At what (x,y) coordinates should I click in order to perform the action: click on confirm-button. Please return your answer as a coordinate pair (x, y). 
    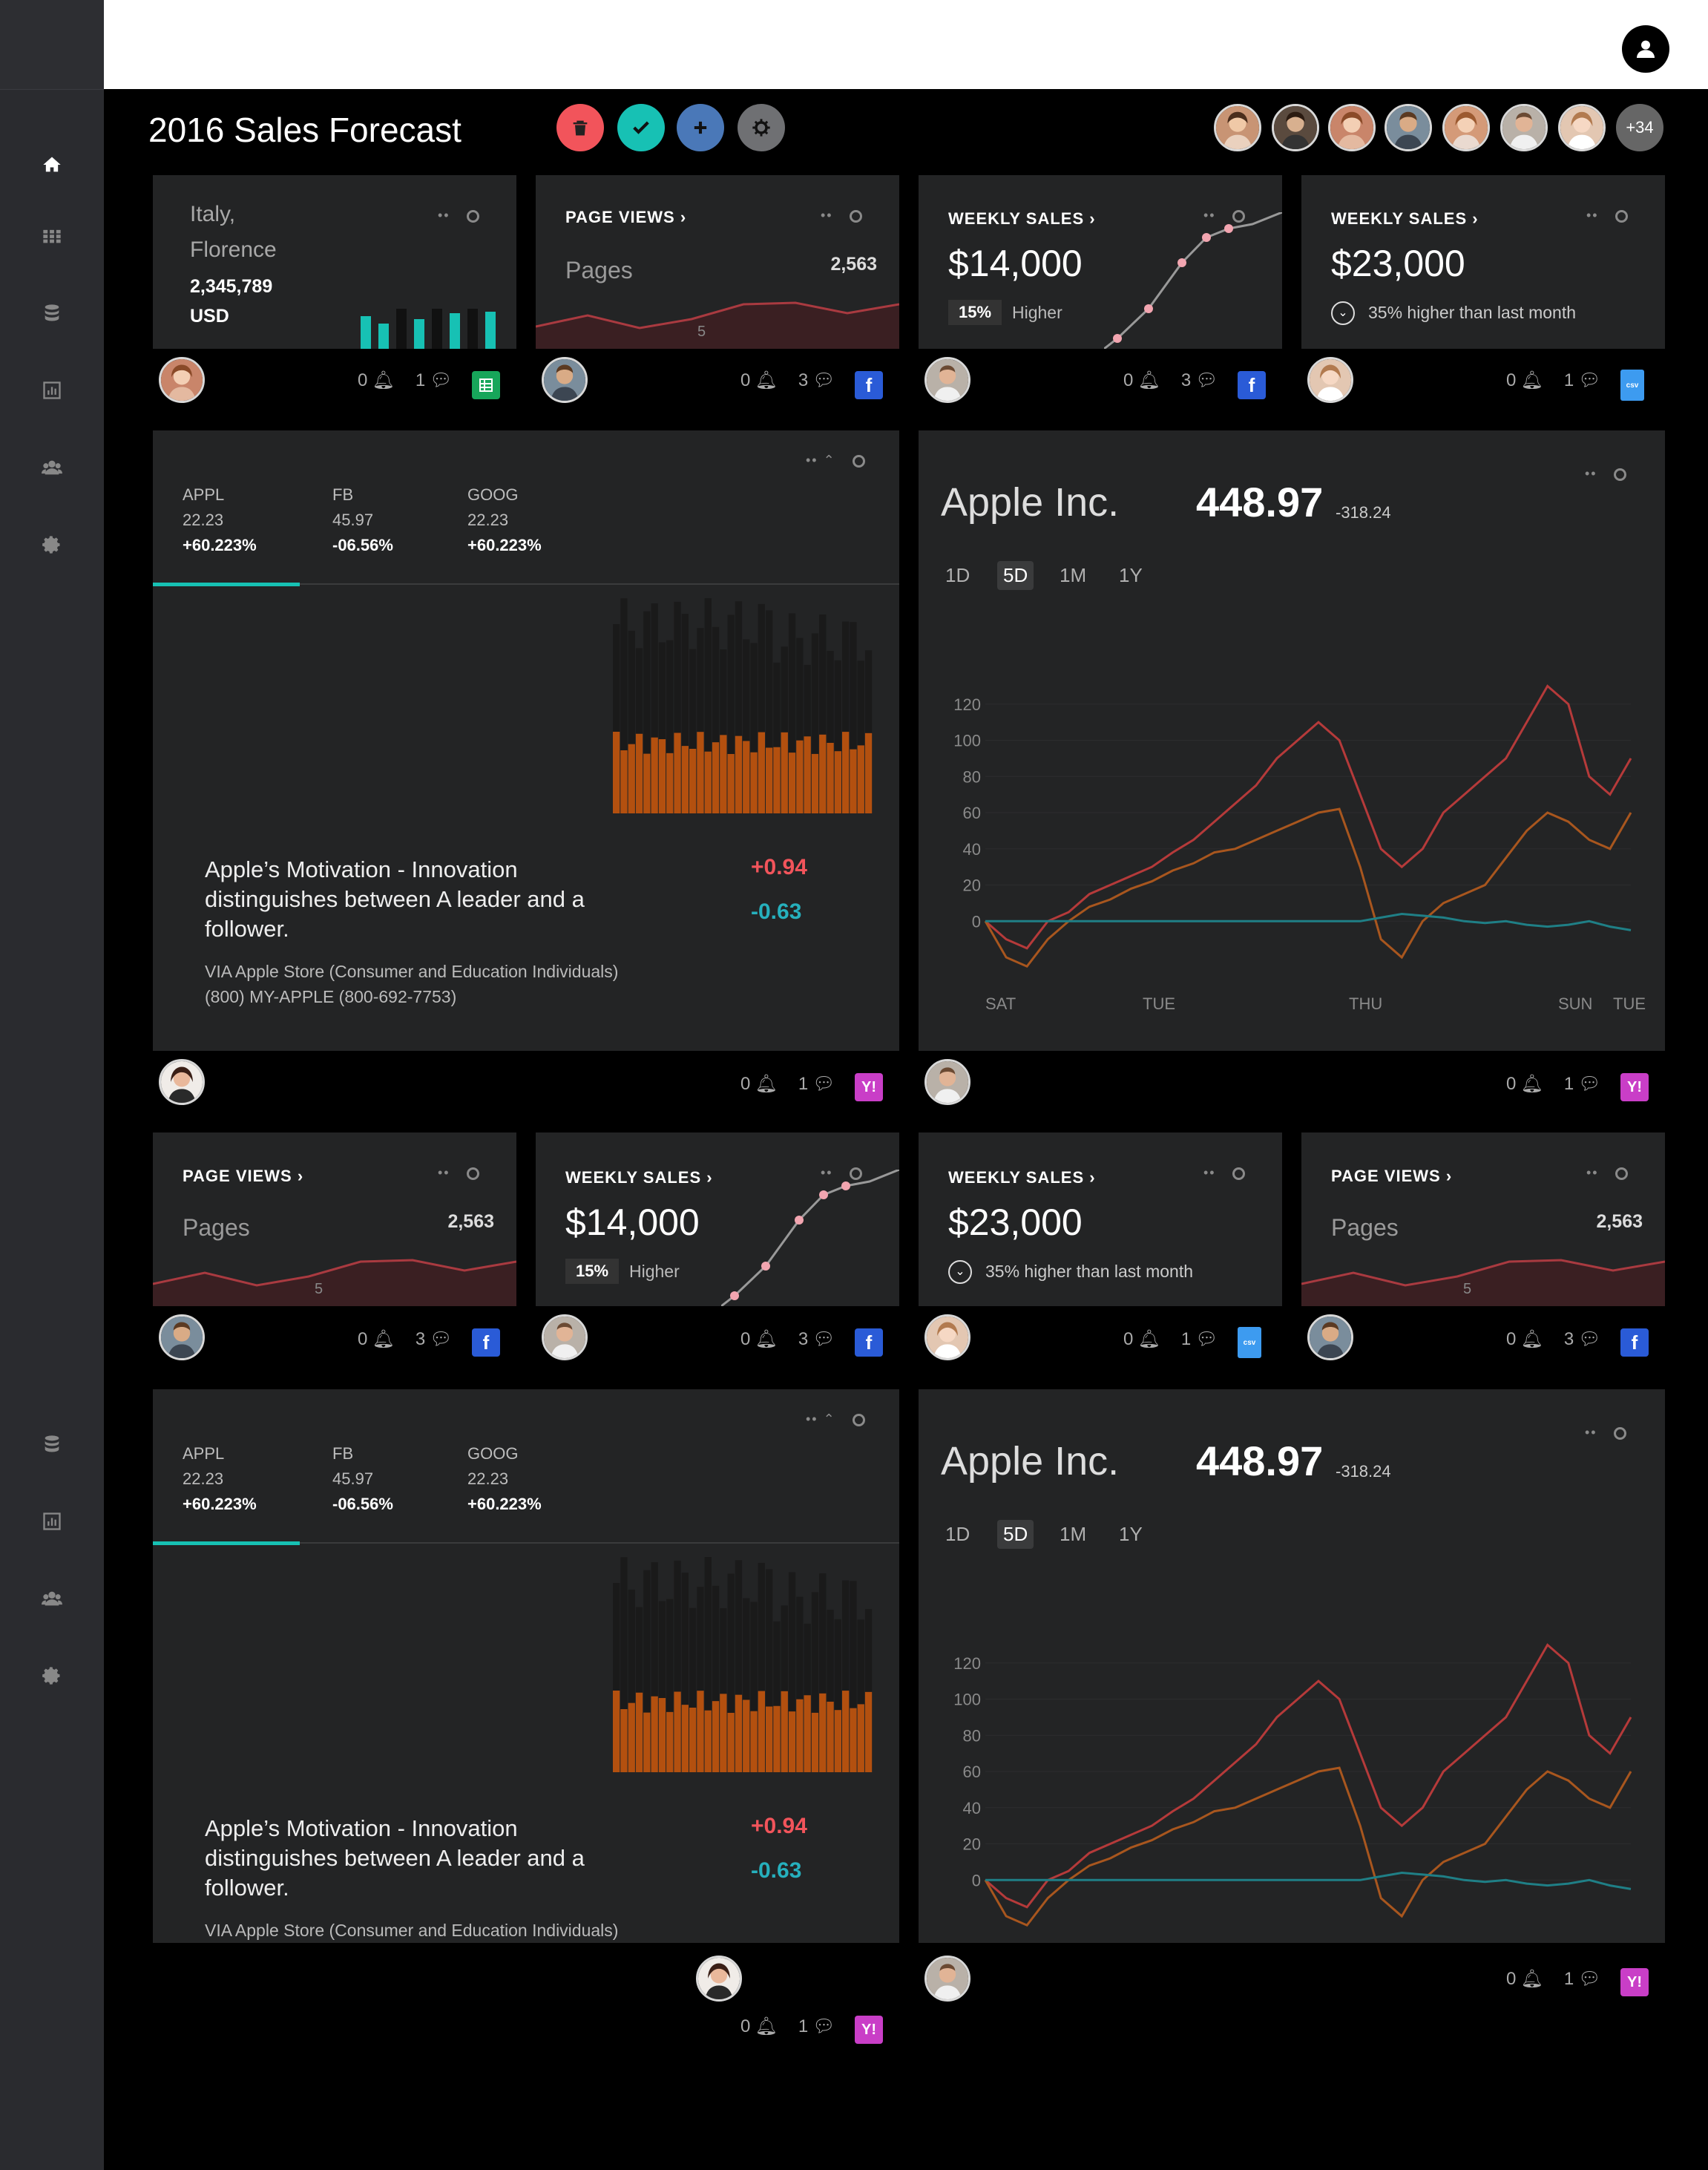
    Looking at the image, I should click on (641, 128).